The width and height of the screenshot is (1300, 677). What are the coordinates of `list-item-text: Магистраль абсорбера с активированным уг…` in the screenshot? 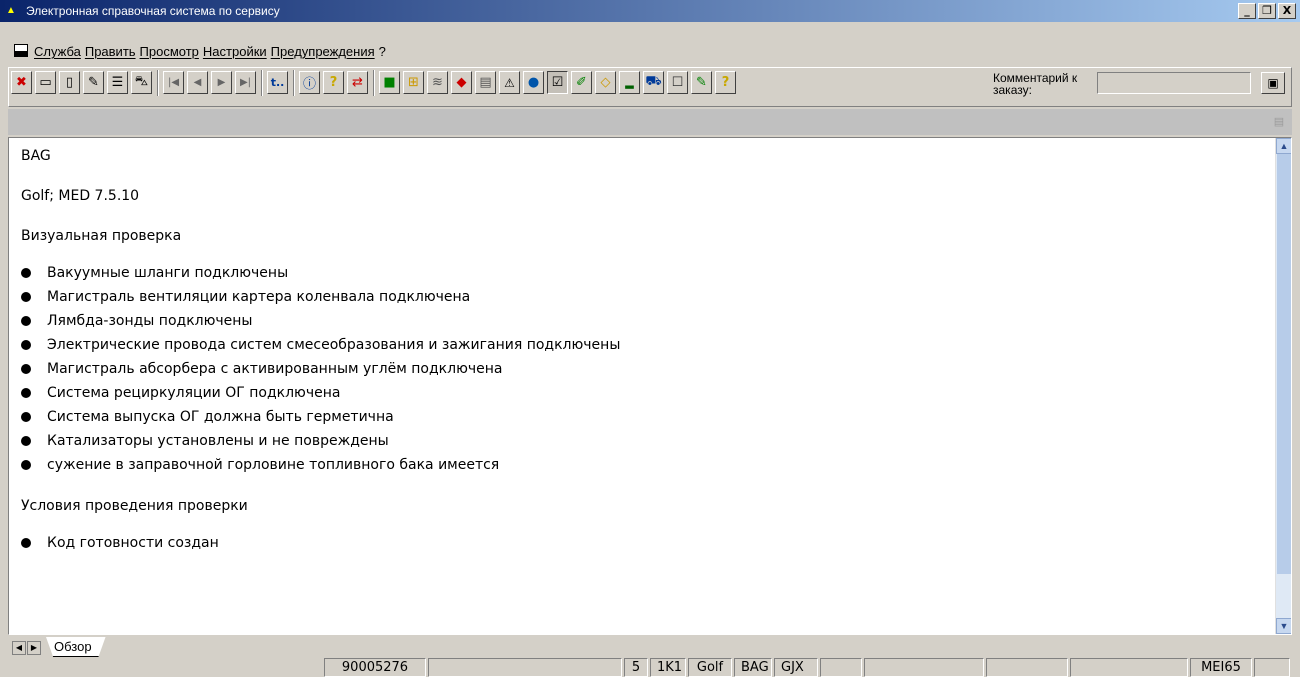 It's located at (275, 369).